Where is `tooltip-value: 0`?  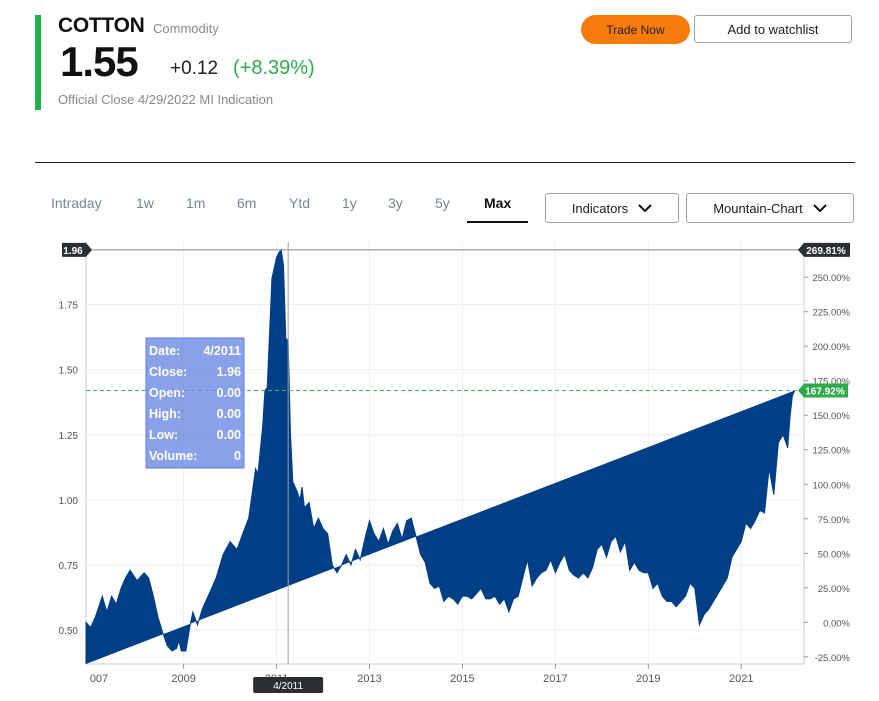 tooltip-value: 0 is located at coordinates (237, 456).